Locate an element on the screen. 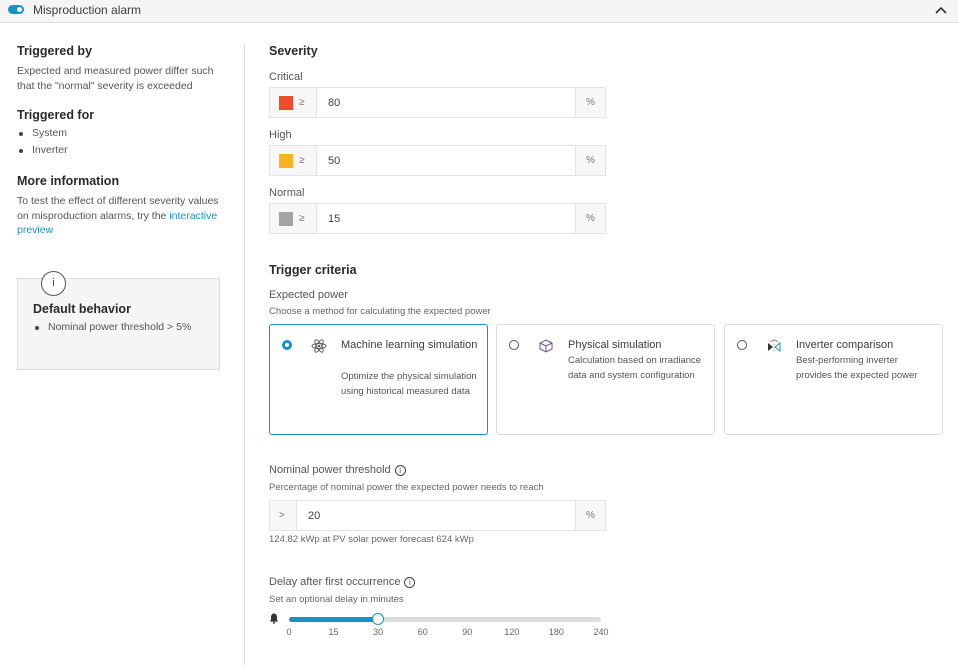 The image size is (958, 665). critical-threshold-field: ≥ % is located at coordinates (437, 102).